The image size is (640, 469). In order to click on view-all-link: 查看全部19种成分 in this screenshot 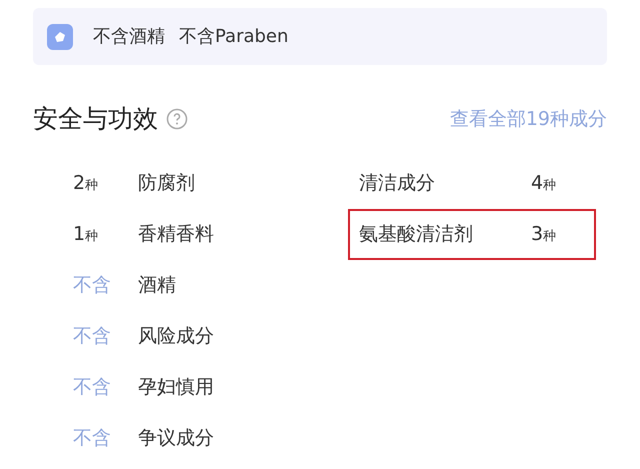, I will do `click(528, 118)`.